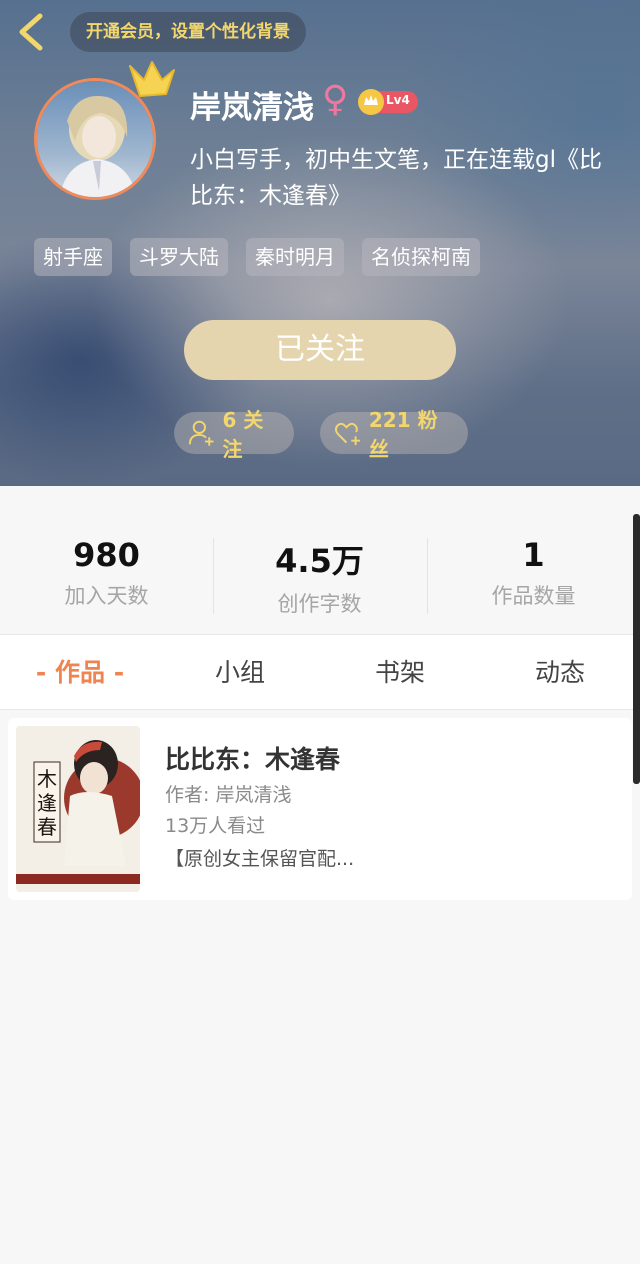 The image size is (640, 1264). I want to click on tag-item: 斗罗大陆, so click(179, 257).